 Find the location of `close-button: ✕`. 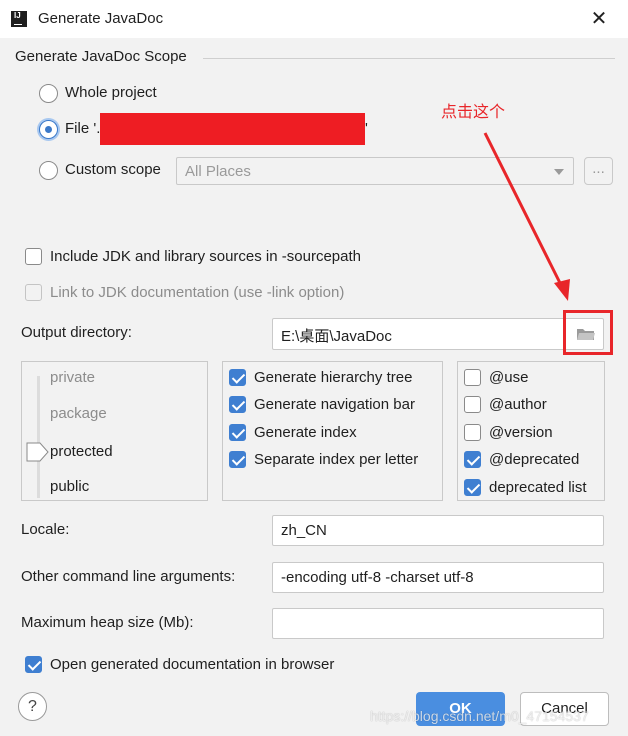

close-button: ✕ is located at coordinates (599, 19).